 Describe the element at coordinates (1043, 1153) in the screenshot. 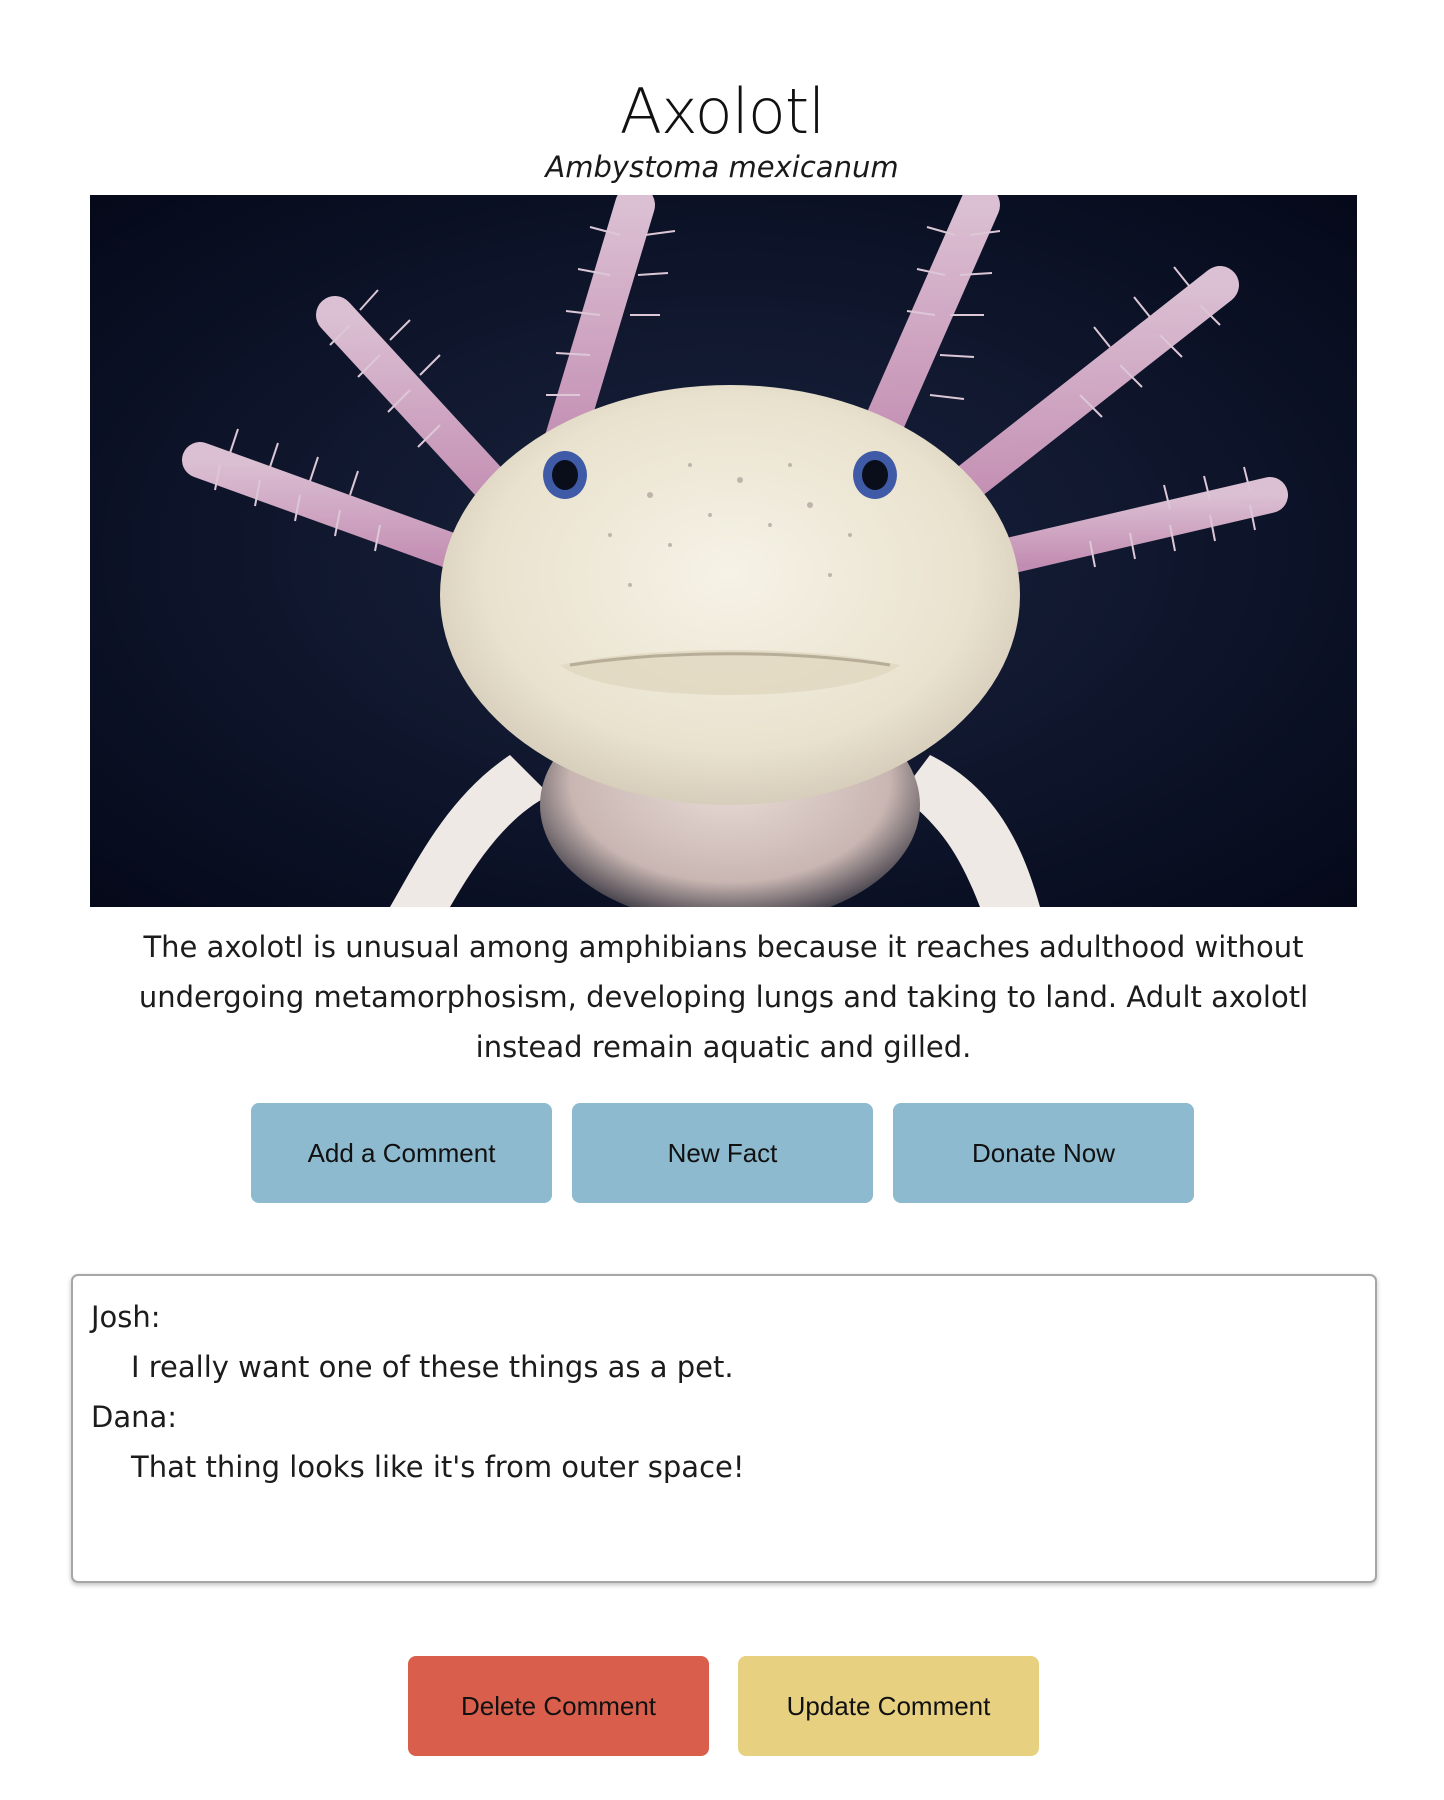

I see `donate-now-button: Donate Now` at that location.